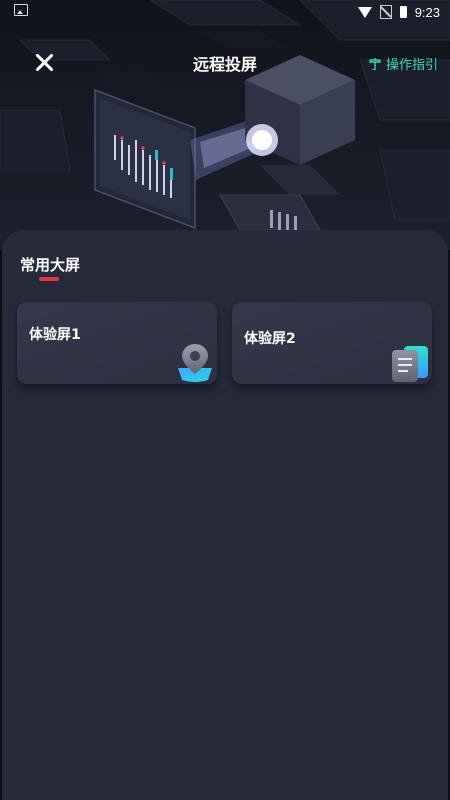  I want to click on operation-guide-link: 操作指引, so click(403, 63).